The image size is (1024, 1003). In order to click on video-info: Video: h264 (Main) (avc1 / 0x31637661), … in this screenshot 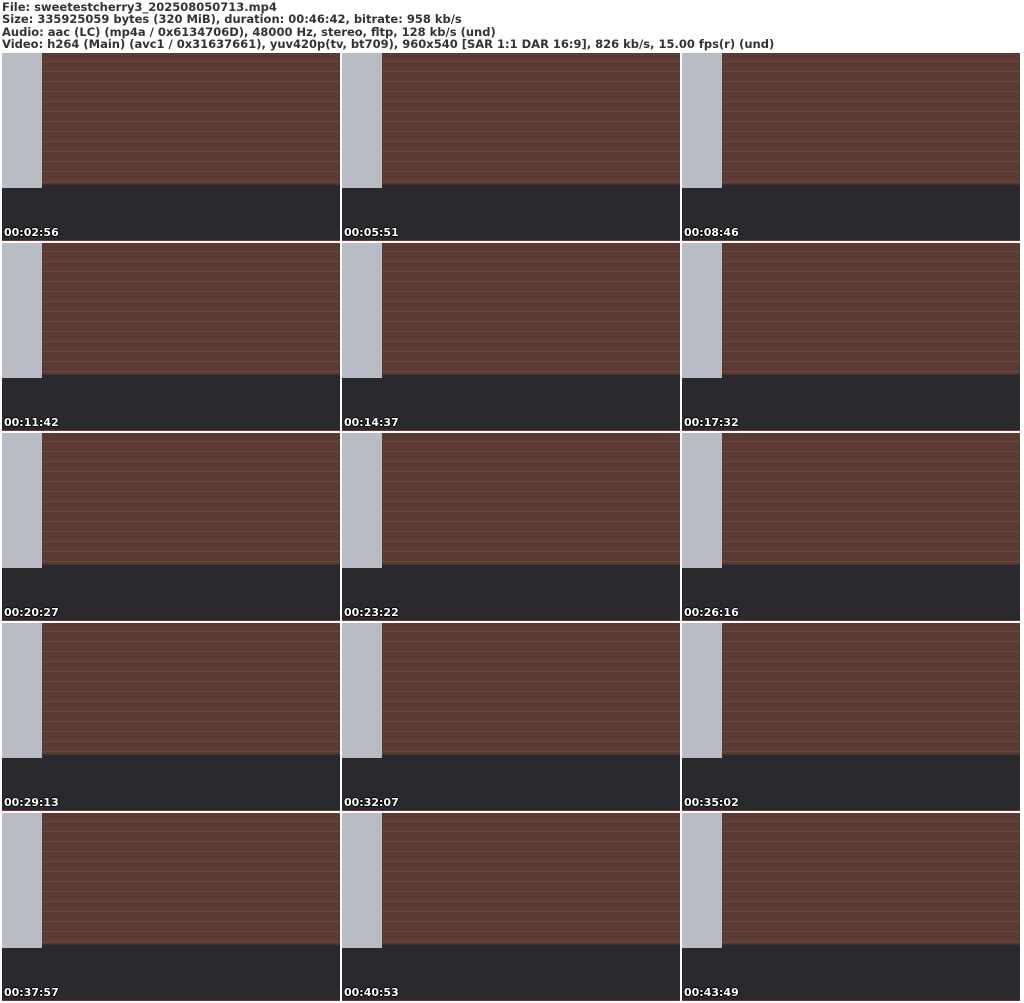, I will do `click(388, 44)`.